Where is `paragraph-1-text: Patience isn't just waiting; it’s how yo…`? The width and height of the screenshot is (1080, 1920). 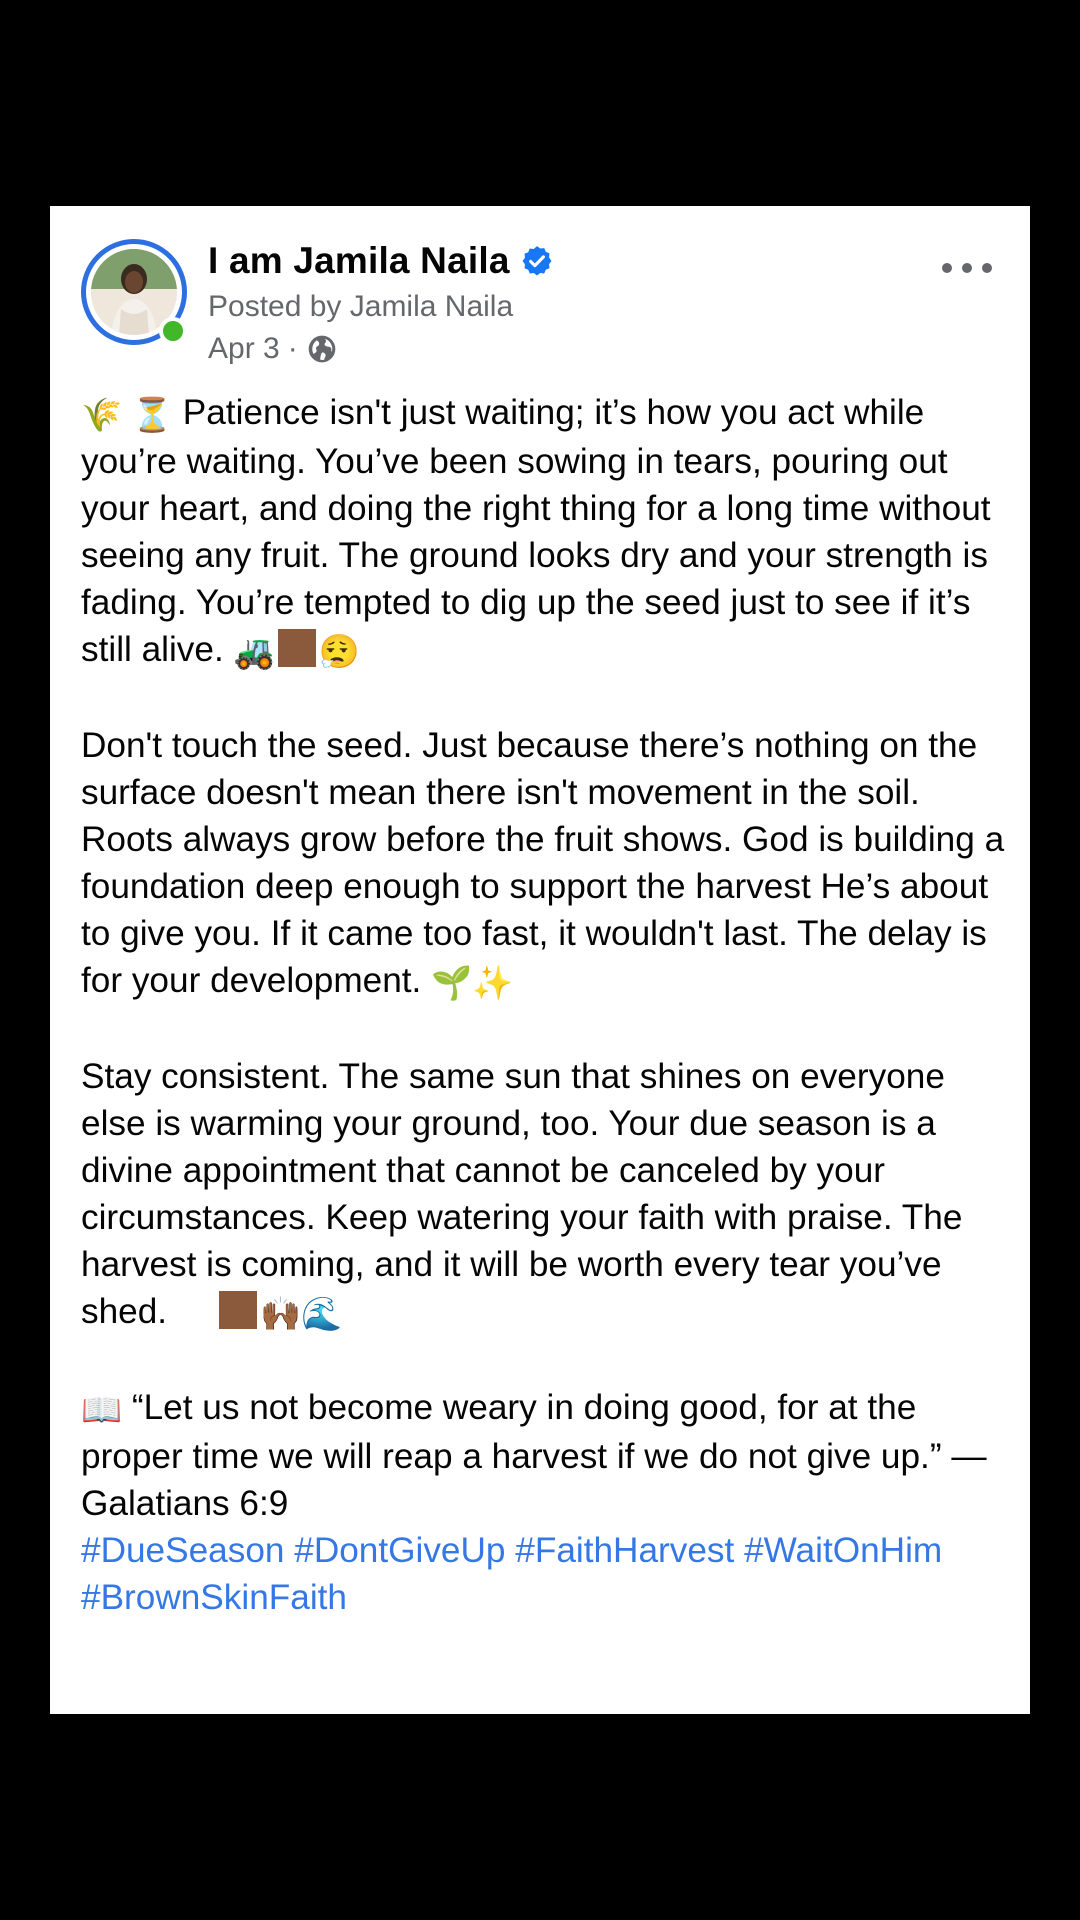
paragraph-1-text: Patience isn't just waiting; it’s how yo… is located at coordinates (536, 531).